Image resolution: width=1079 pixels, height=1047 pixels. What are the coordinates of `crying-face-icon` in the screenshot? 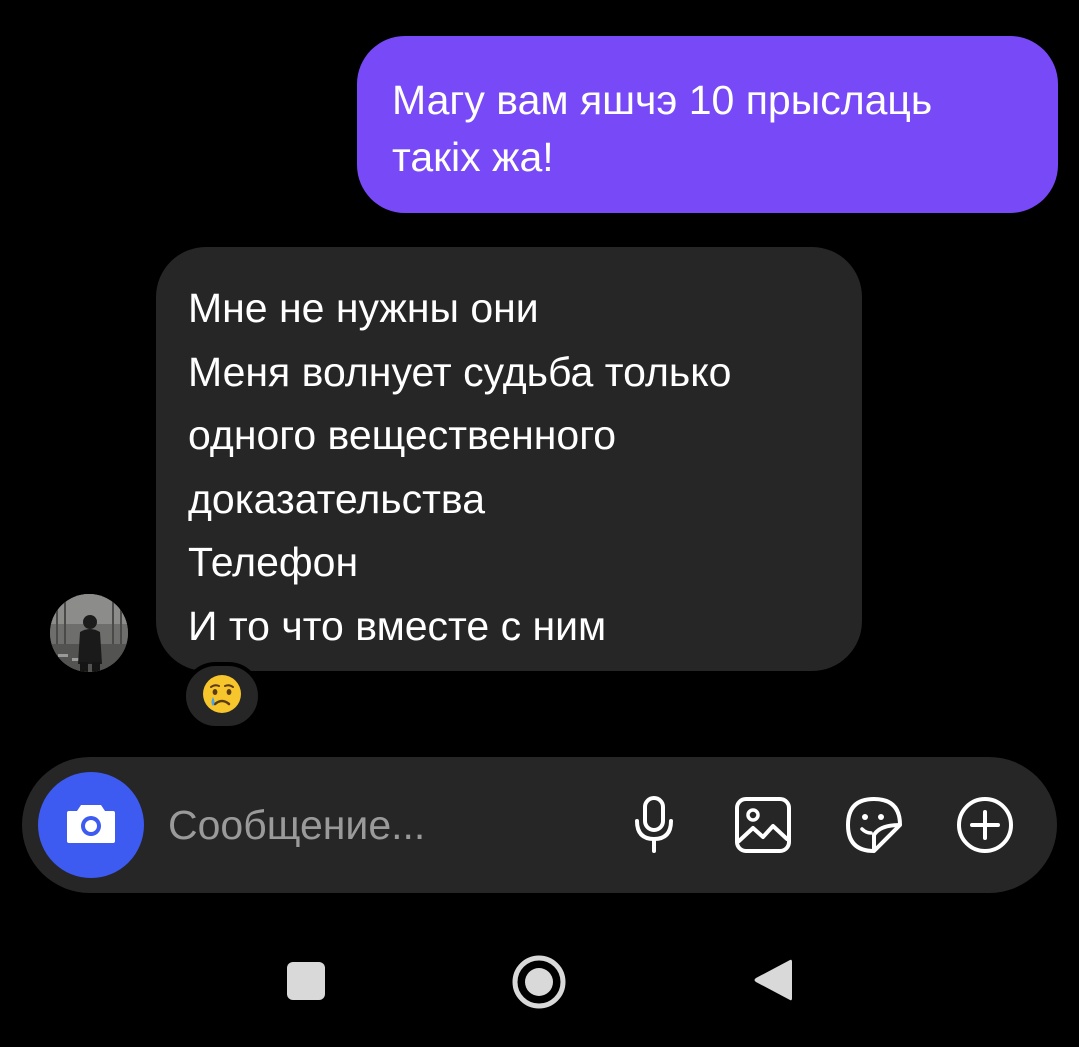 It's located at (222, 696).